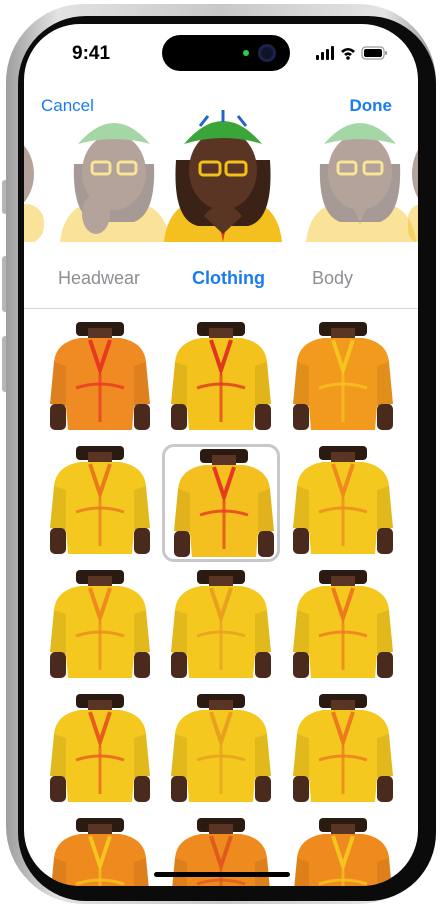  What do you see at coordinates (114, 173) in the screenshot?
I see `memoji-pose-left` at bounding box center [114, 173].